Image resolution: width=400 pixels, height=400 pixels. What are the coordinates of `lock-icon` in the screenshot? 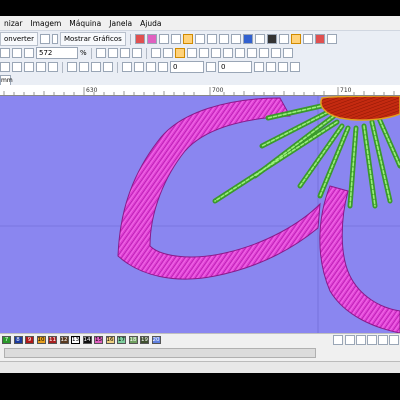 It's located at (239, 53).